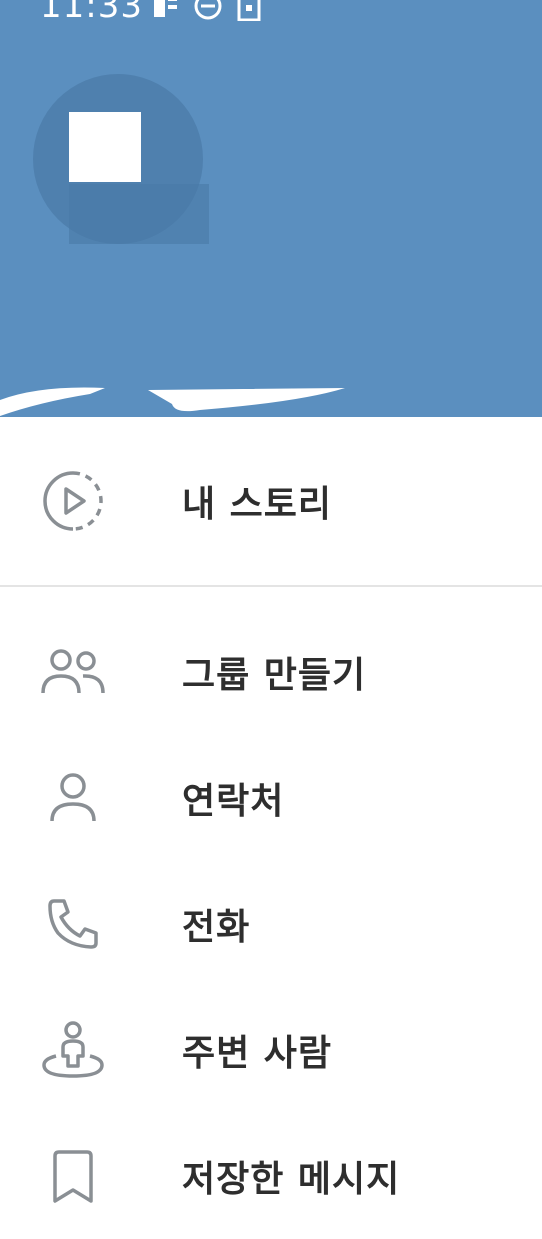 The height and width of the screenshot is (1239, 542). What do you see at coordinates (73, 1176) in the screenshot?
I see `saved-icon` at bounding box center [73, 1176].